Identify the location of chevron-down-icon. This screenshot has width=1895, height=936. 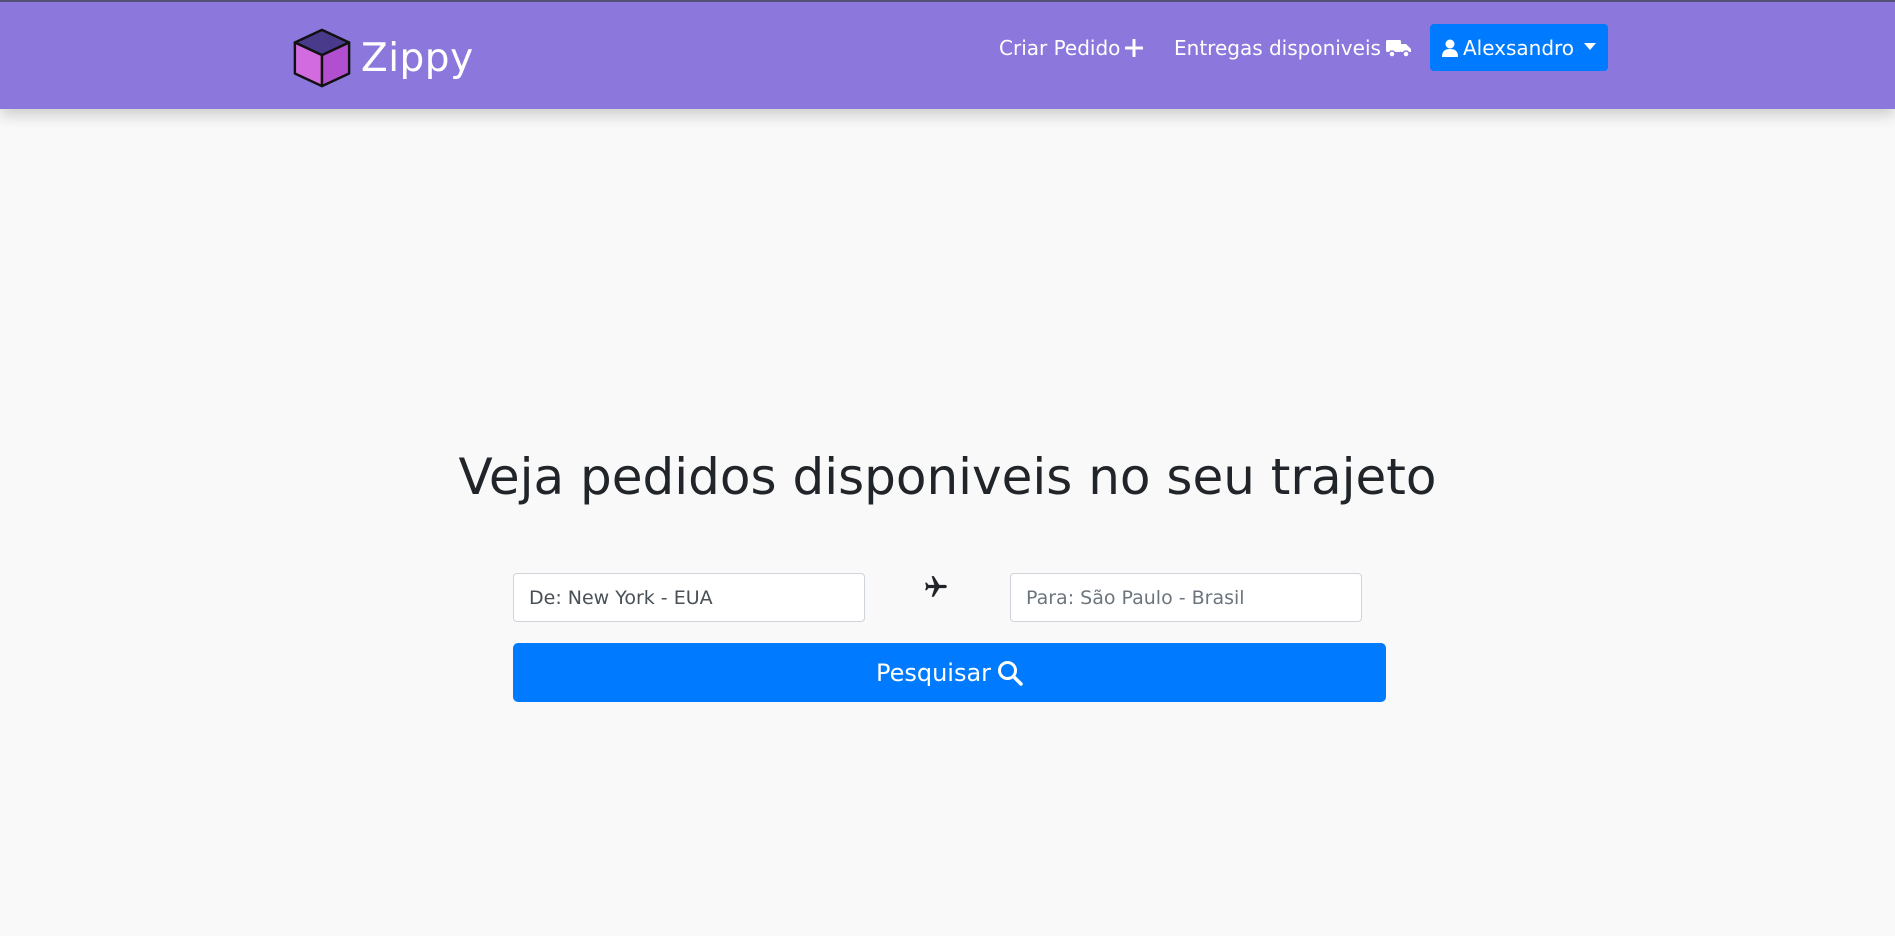
(1590, 46).